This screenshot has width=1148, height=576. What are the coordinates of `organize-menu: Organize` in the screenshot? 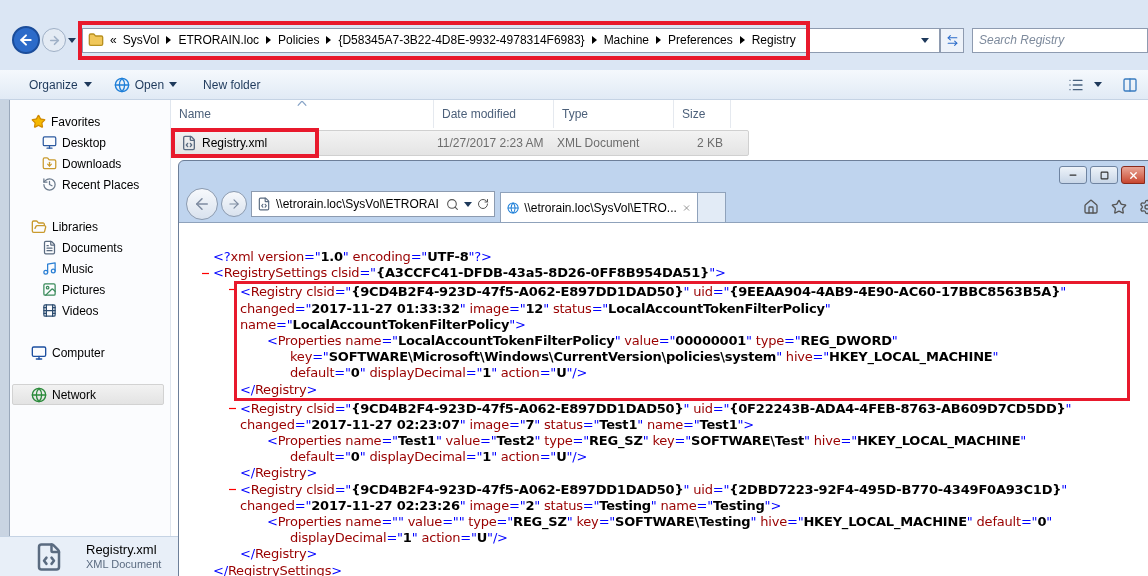 It's located at (60, 84).